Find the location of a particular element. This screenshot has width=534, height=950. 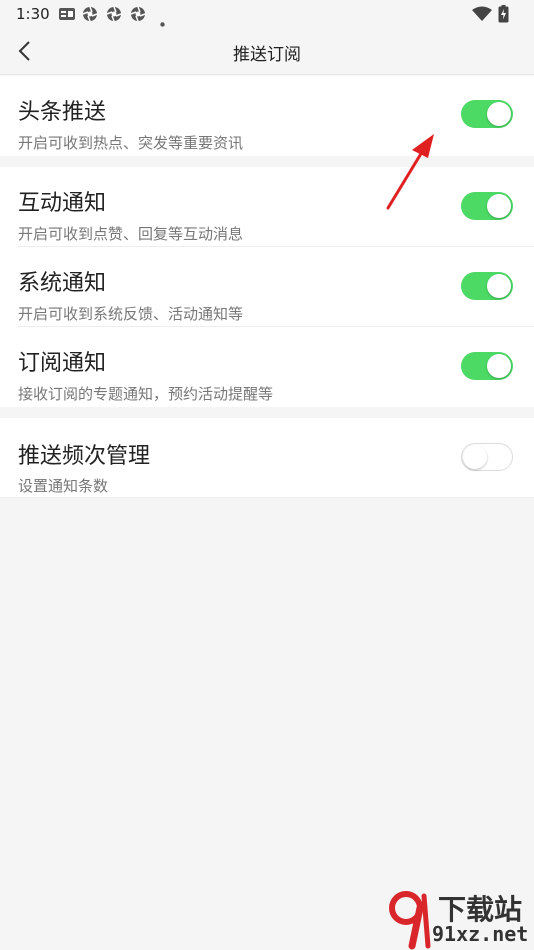

setting-subtitle: 开启可收到系统反馈、活动通知等 is located at coordinates (131, 314).